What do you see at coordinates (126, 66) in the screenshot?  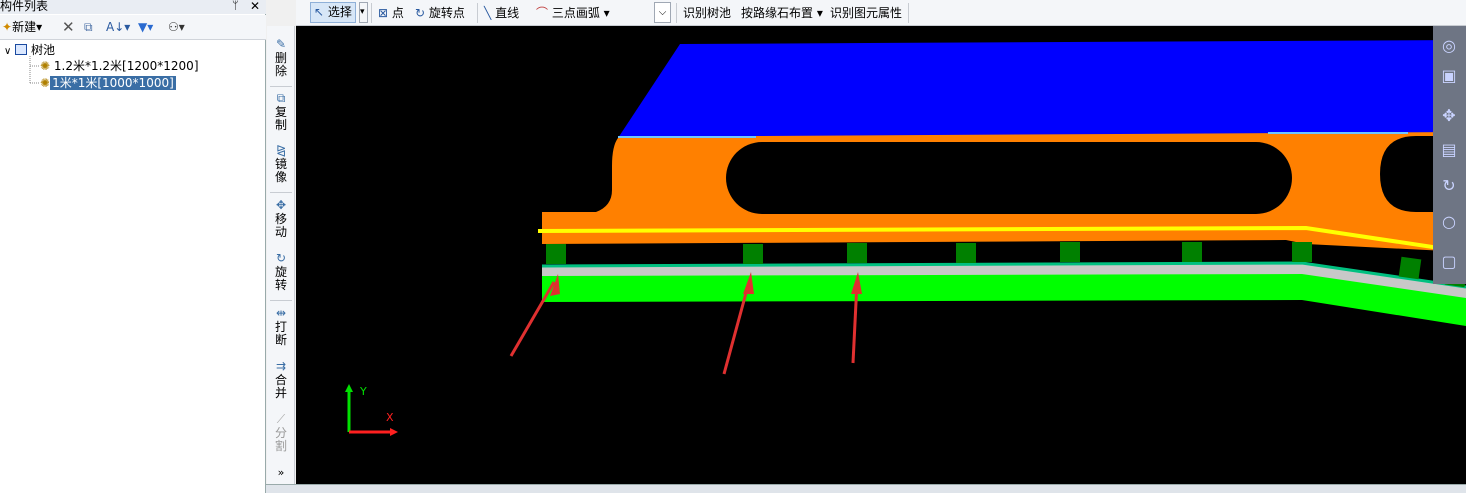 I see `tree-item-label: 1.2米*1.2米[1200*1200]` at bounding box center [126, 66].